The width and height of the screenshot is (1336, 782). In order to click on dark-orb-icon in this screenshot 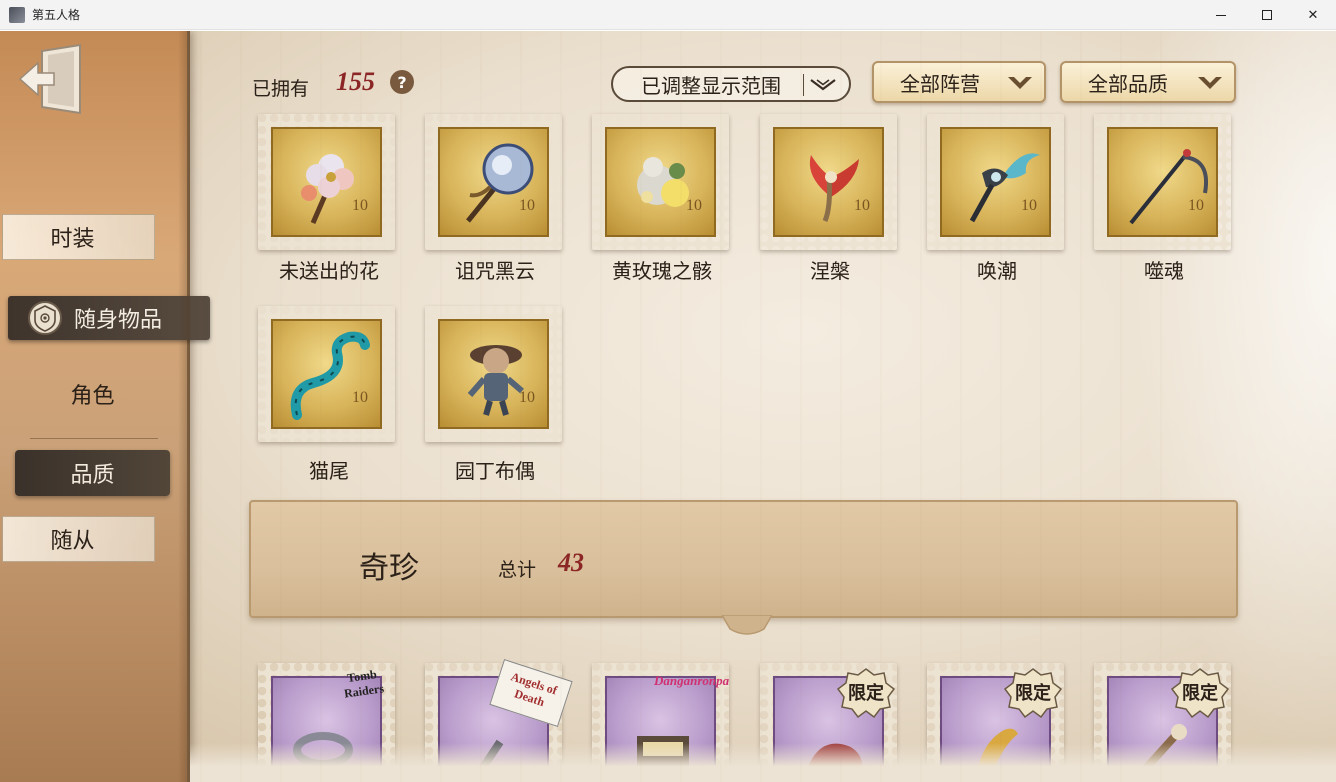, I will do `click(500, 183)`.